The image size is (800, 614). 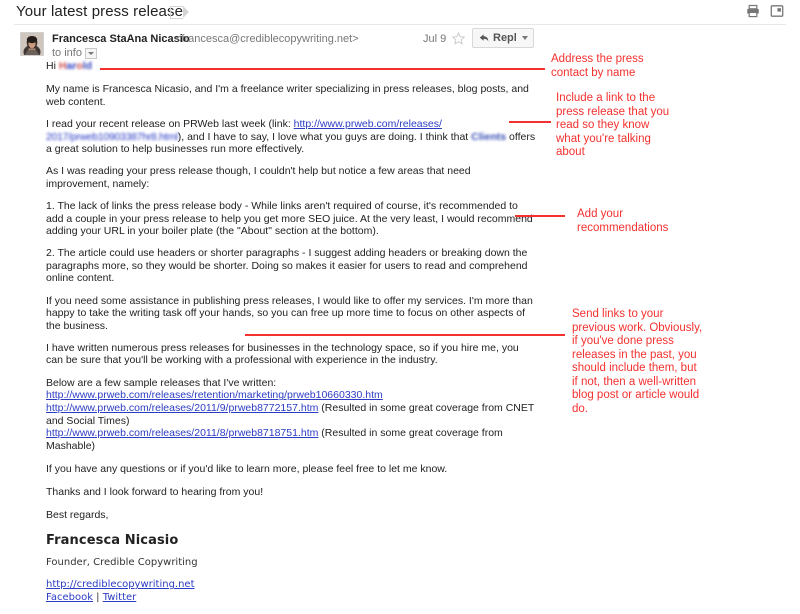 What do you see at coordinates (458, 38) in the screenshot?
I see `star-icon` at bounding box center [458, 38].